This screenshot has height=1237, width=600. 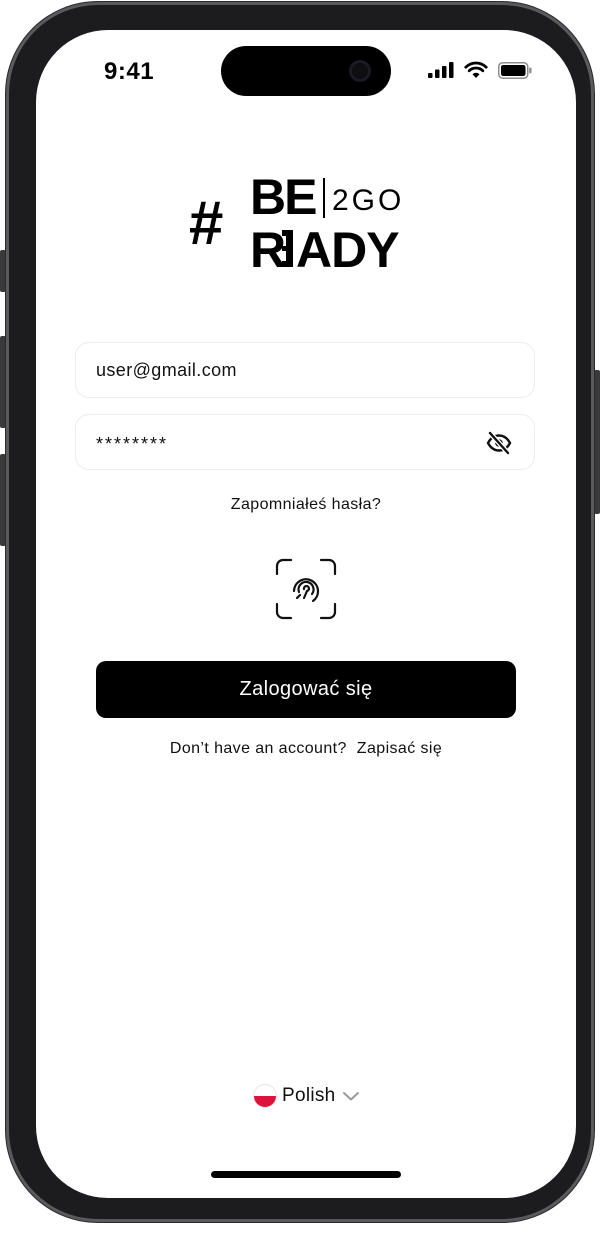 What do you see at coordinates (129, 71) in the screenshot?
I see `status-time: 9:41` at bounding box center [129, 71].